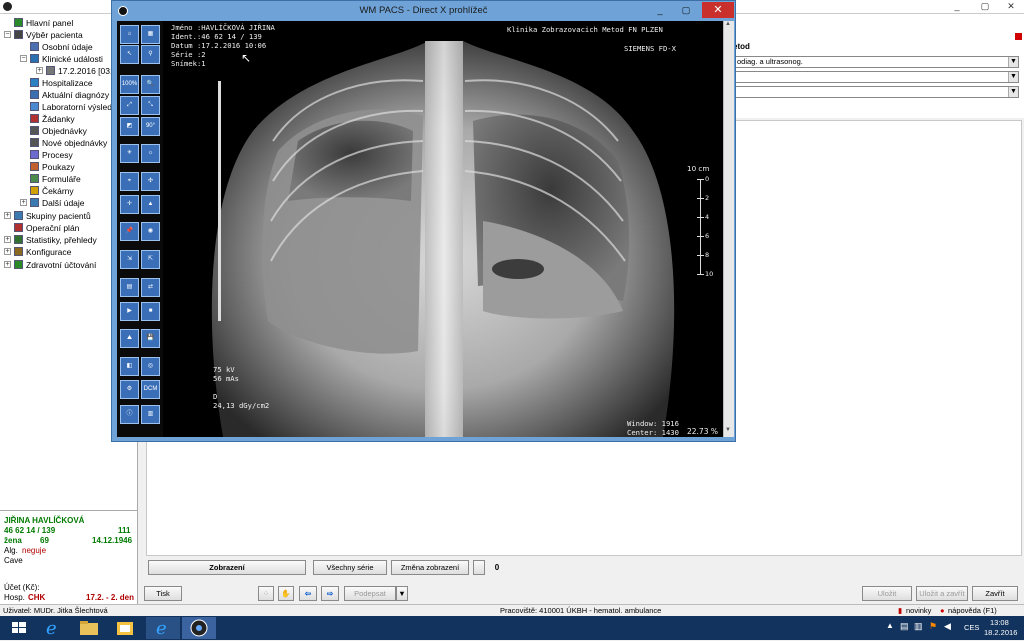  Describe the element at coordinates (942, 610) in the screenshot. I see `help-icon: ●` at that location.